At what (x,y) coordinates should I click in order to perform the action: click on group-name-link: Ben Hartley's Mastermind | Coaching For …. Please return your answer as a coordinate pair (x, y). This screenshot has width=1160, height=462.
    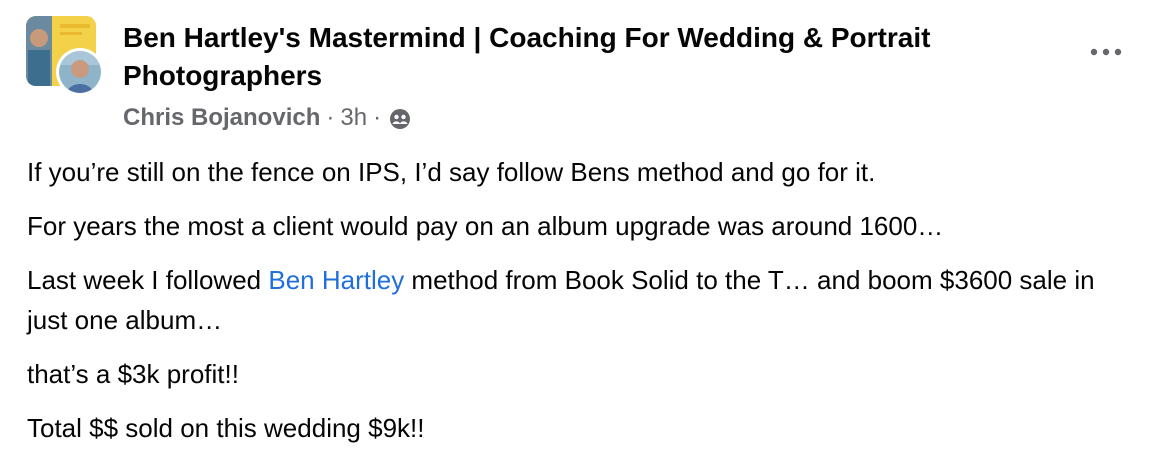
    Looking at the image, I should click on (573, 57).